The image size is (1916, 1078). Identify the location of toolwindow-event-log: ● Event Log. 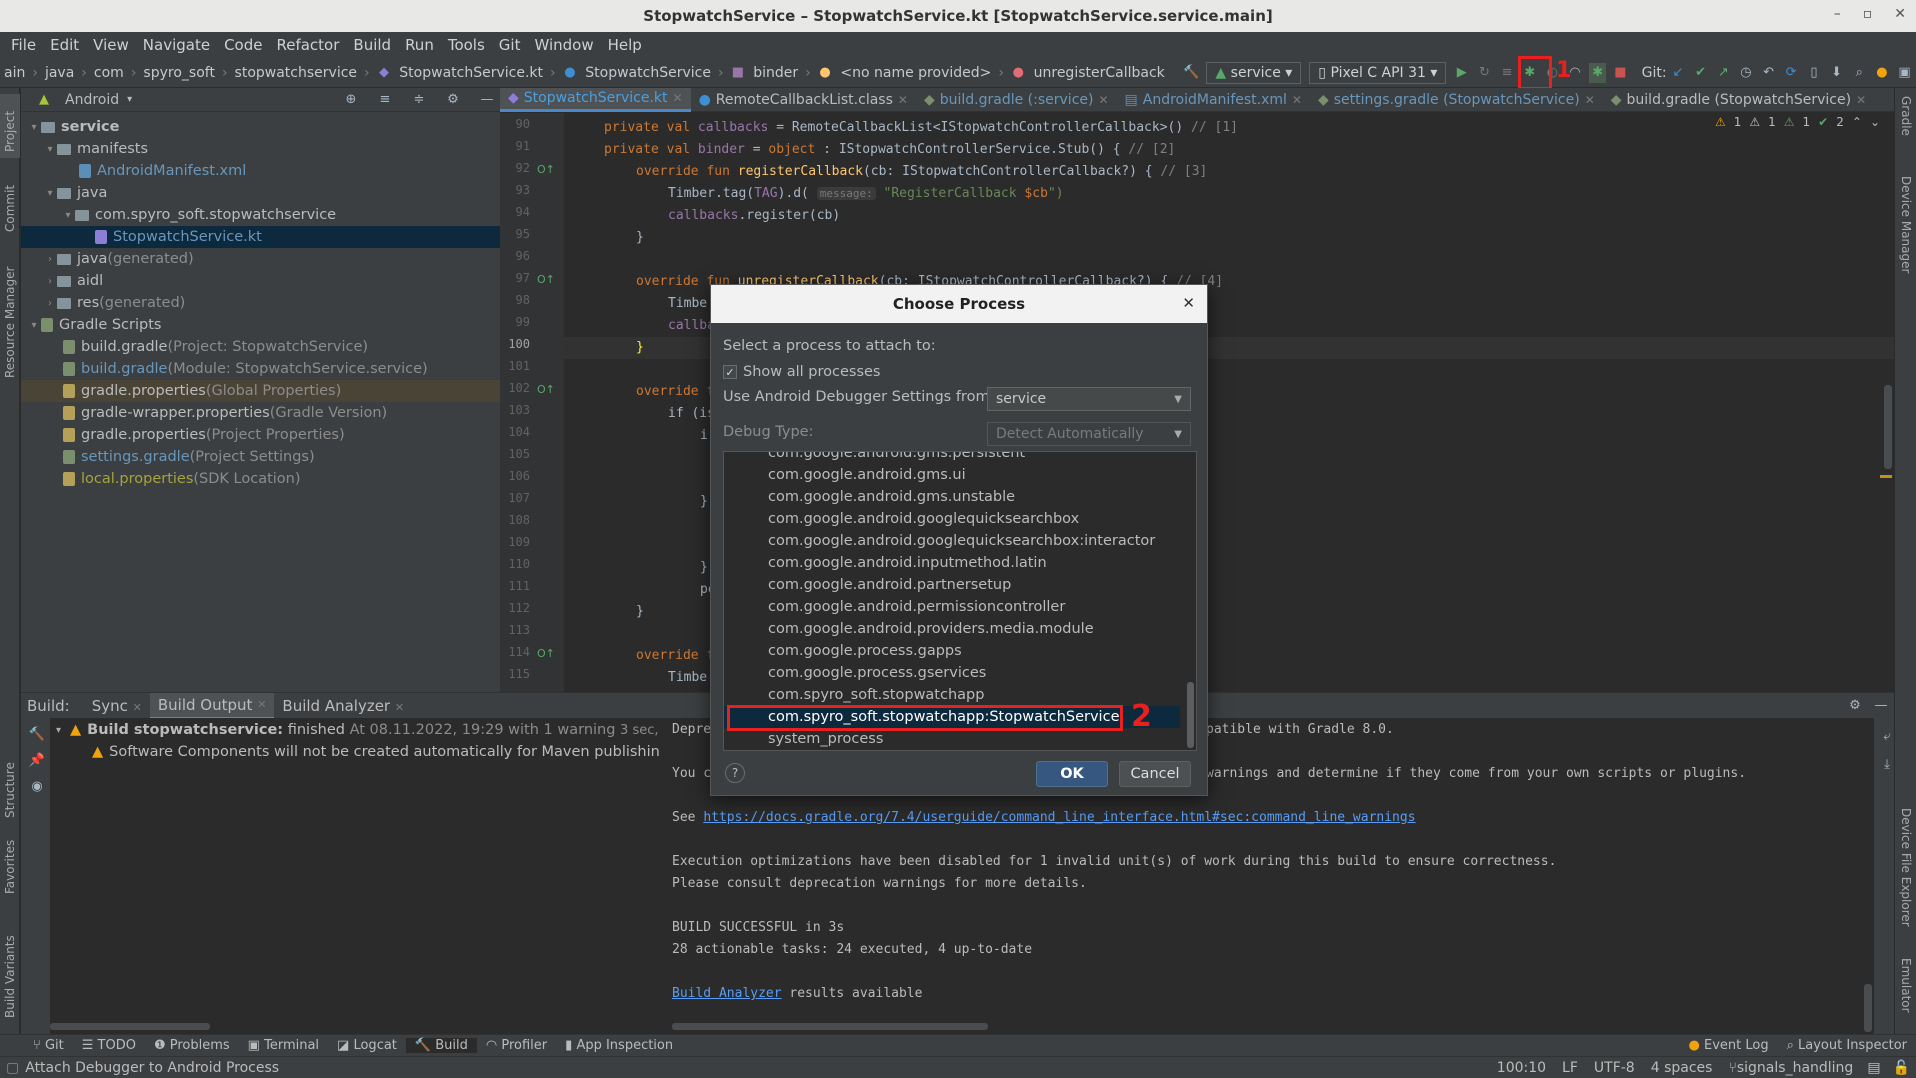
(1729, 1045).